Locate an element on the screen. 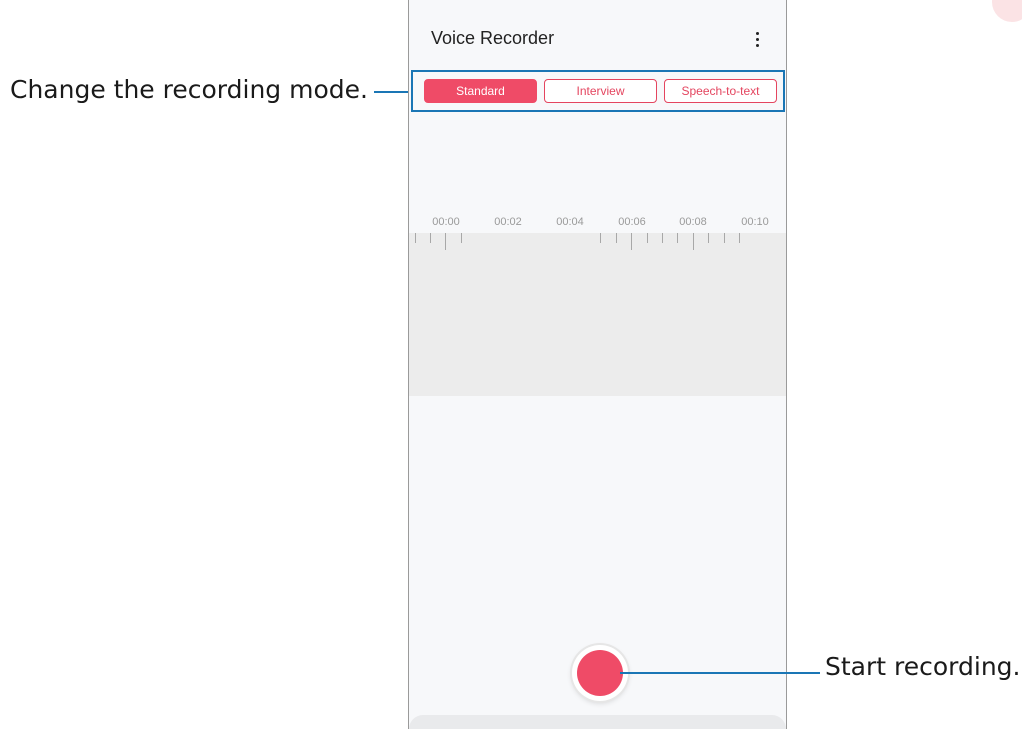  corner-decoration is located at coordinates (1007, 11).